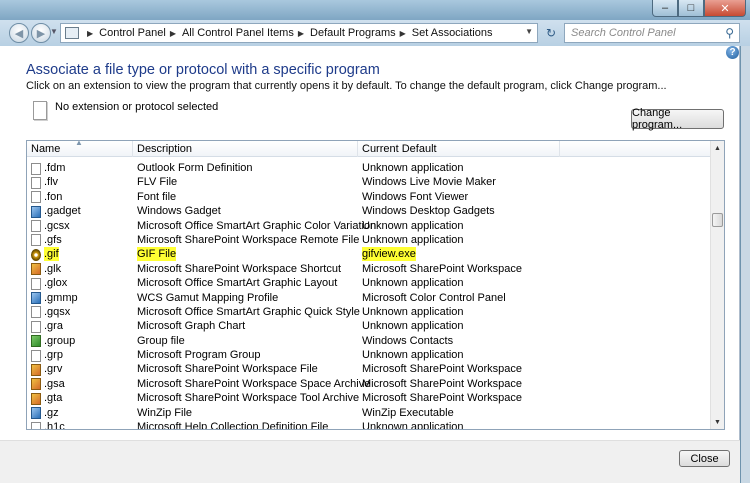 This screenshot has height=483, width=750. Describe the element at coordinates (36, 254) in the screenshot. I see `gif-file-icon` at that location.